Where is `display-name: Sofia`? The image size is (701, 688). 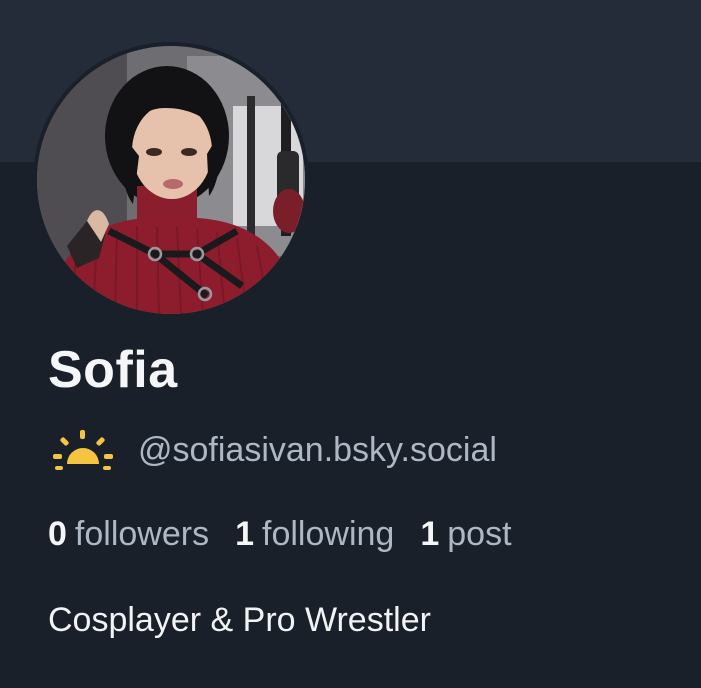 display-name: Sofia is located at coordinates (113, 370).